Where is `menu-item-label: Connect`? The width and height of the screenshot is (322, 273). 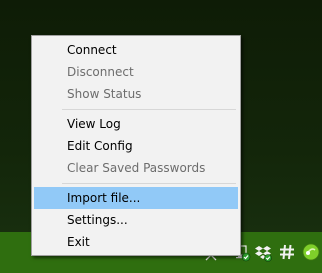 menu-item-label: Connect is located at coordinates (92, 50).